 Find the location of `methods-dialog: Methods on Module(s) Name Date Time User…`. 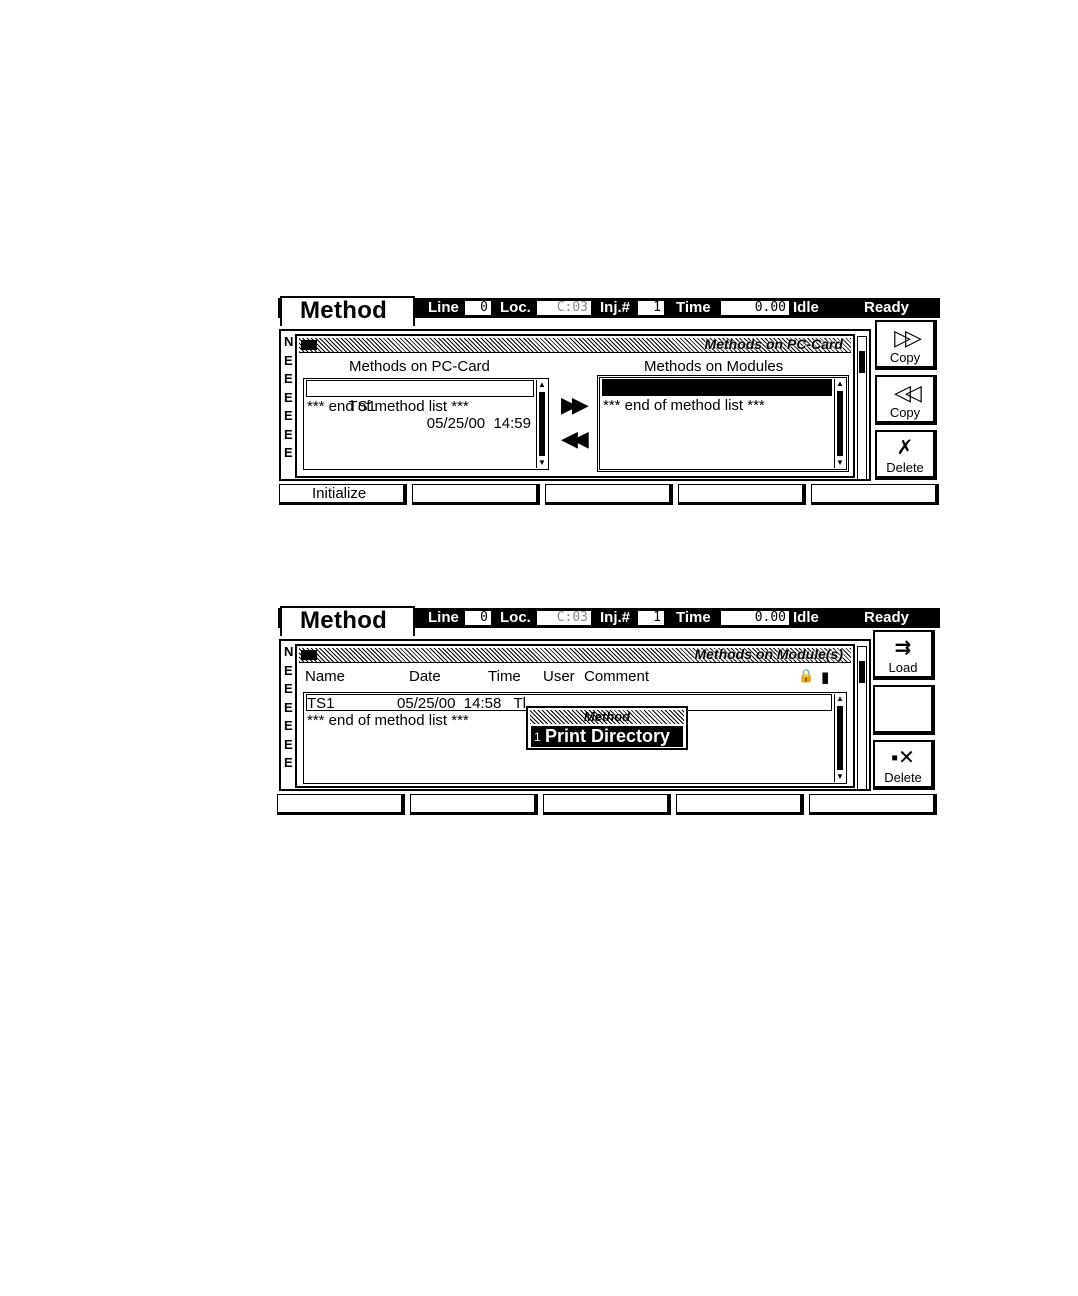

methods-dialog: Methods on Module(s) Name Date Time User… is located at coordinates (581, 717).